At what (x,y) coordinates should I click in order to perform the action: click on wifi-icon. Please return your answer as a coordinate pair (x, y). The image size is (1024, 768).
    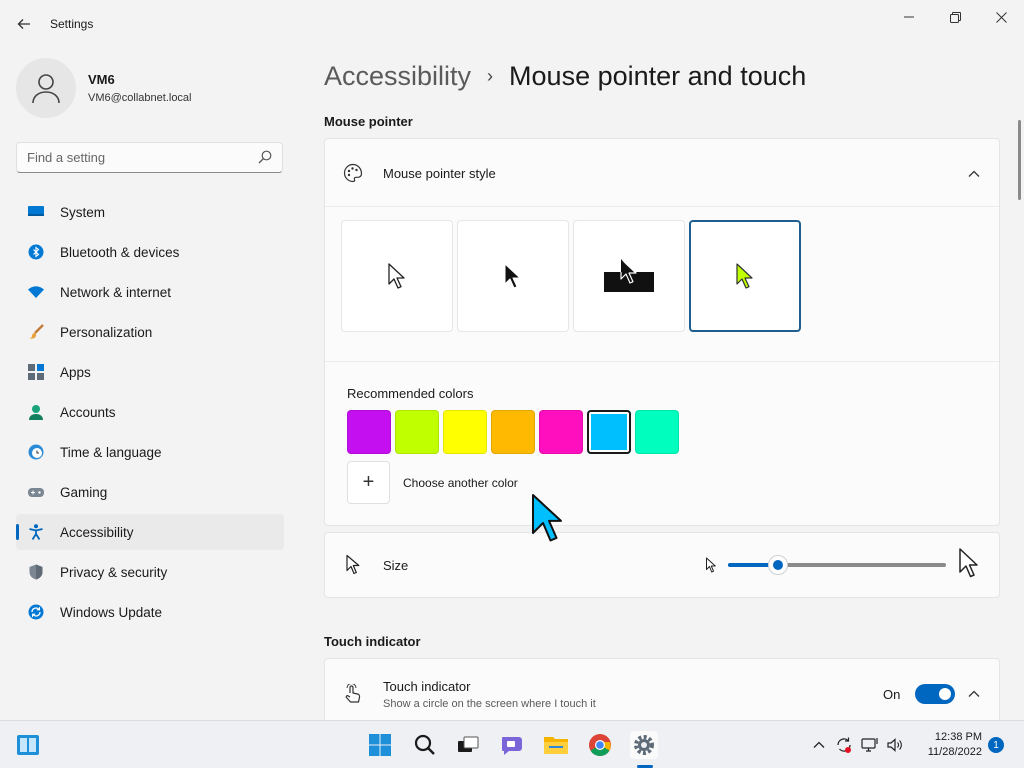
    Looking at the image, I should click on (36, 292).